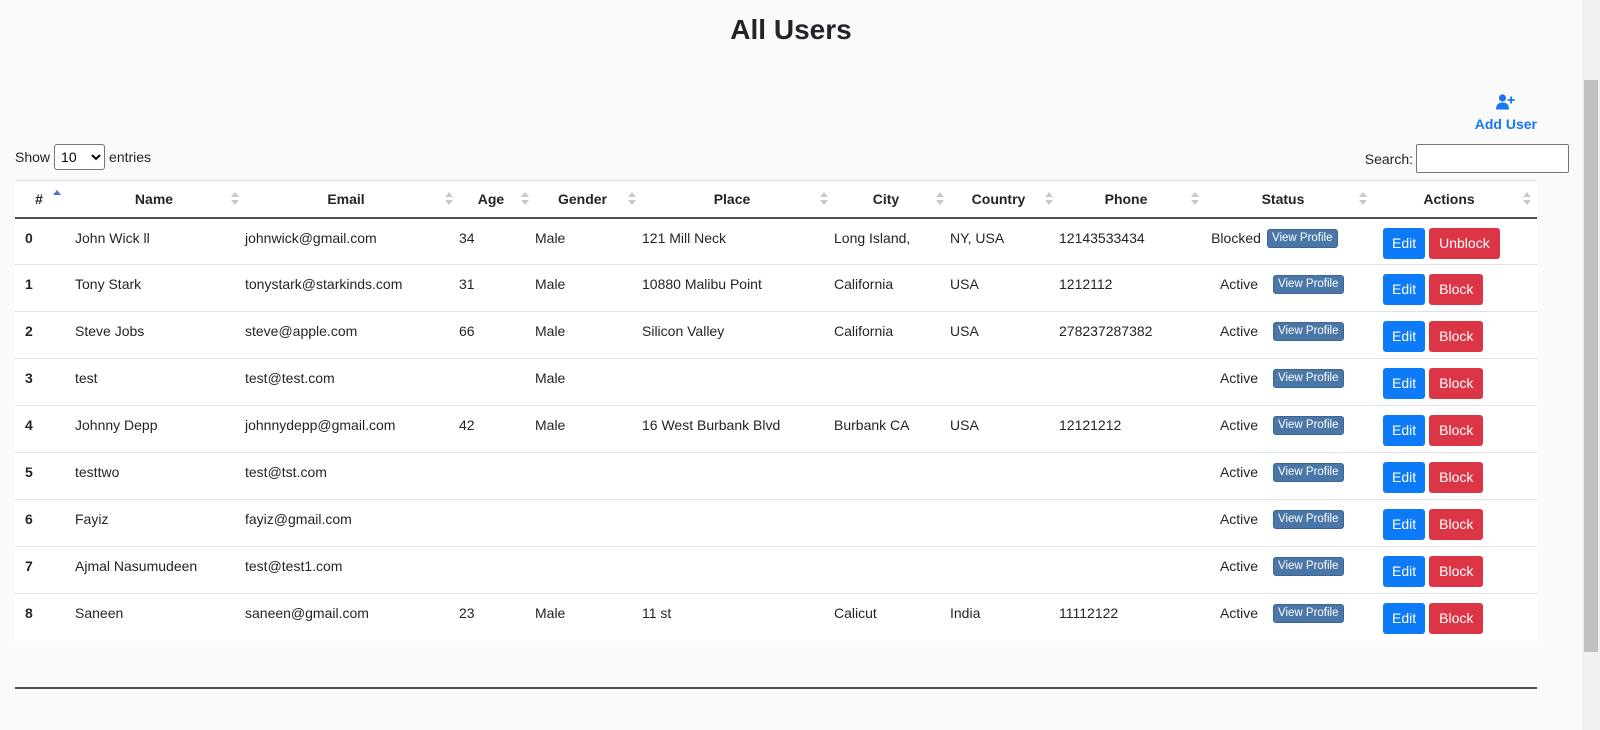 The width and height of the screenshot is (1600, 730). Describe the element at coordinates (892, 199) in the screenshot. I see `column-header-city: City` at that location.